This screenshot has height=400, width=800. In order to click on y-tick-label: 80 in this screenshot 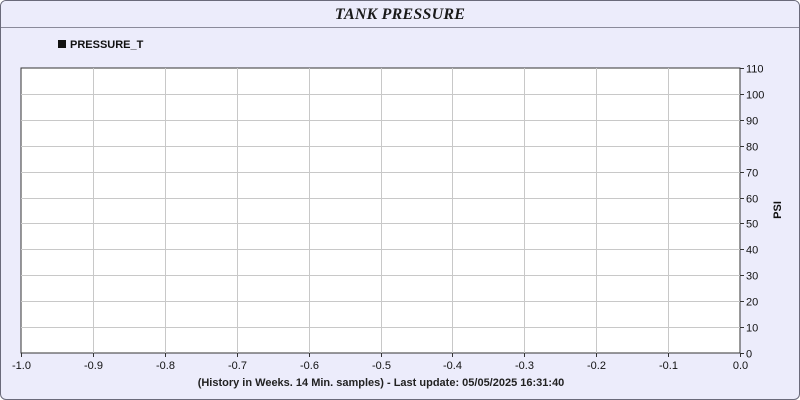, I will do `click(752, 148)`.